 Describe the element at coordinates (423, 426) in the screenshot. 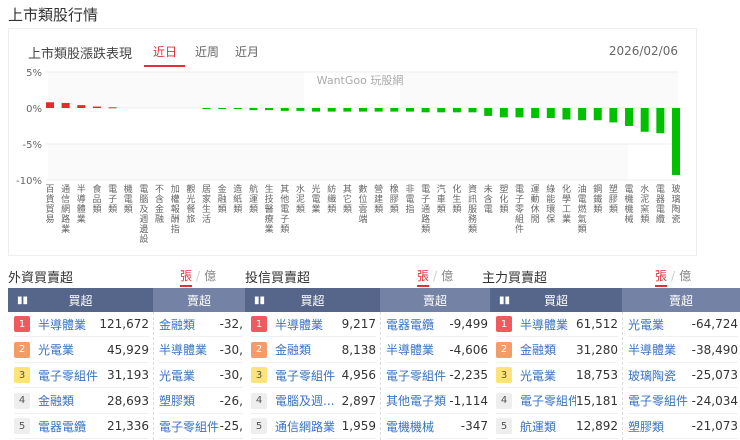

I see `sector-link: 電機機械` at that location.